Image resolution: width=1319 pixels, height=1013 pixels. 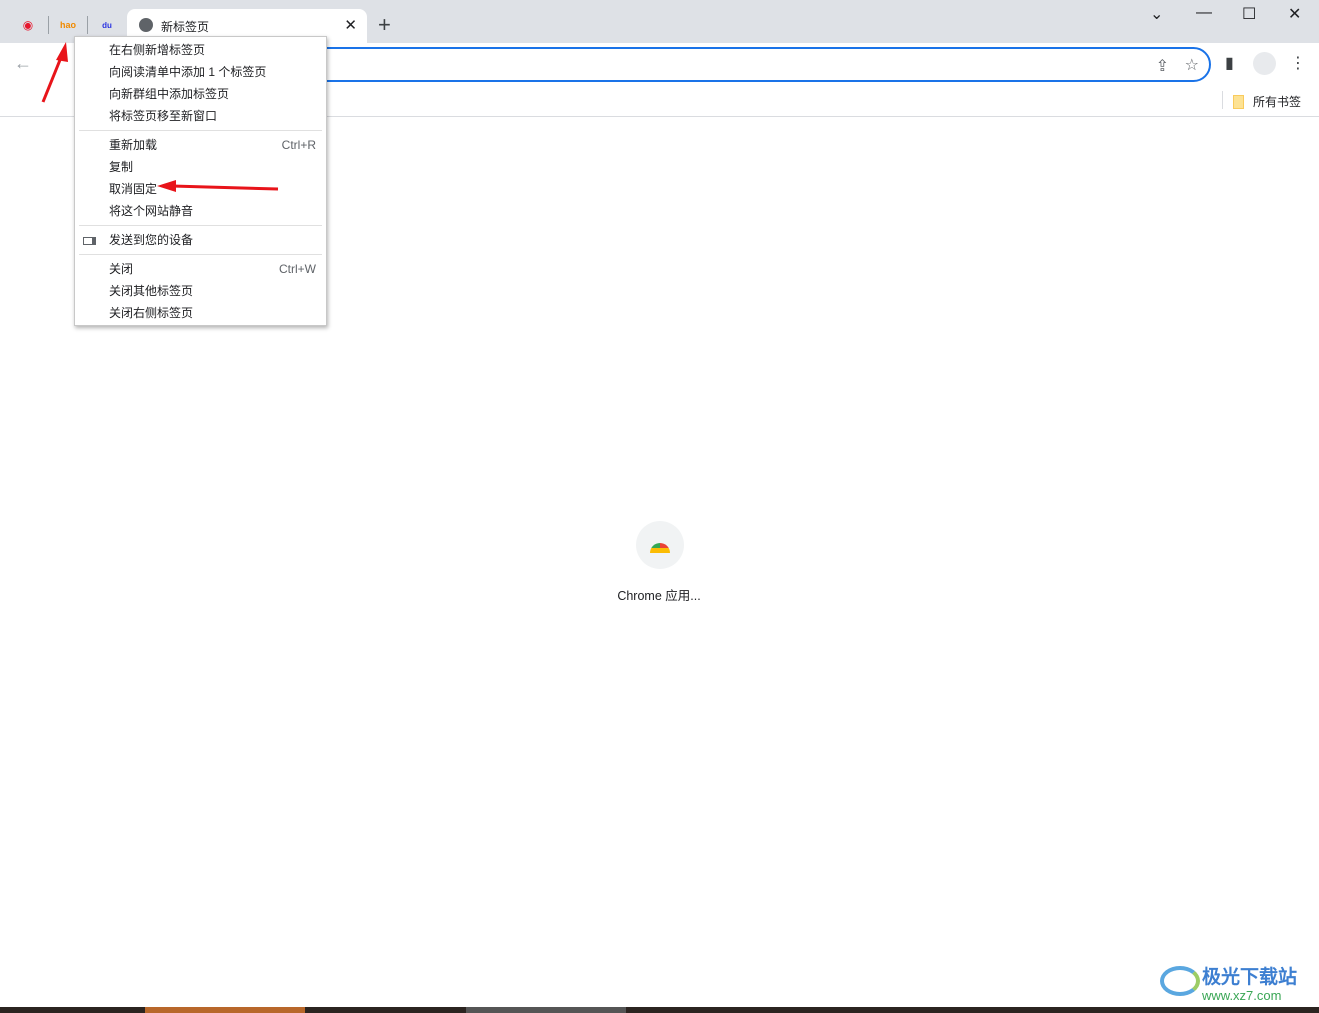 I want to click on menu-item-shortcut: Ctrl+W, so click(x=297, y=269).